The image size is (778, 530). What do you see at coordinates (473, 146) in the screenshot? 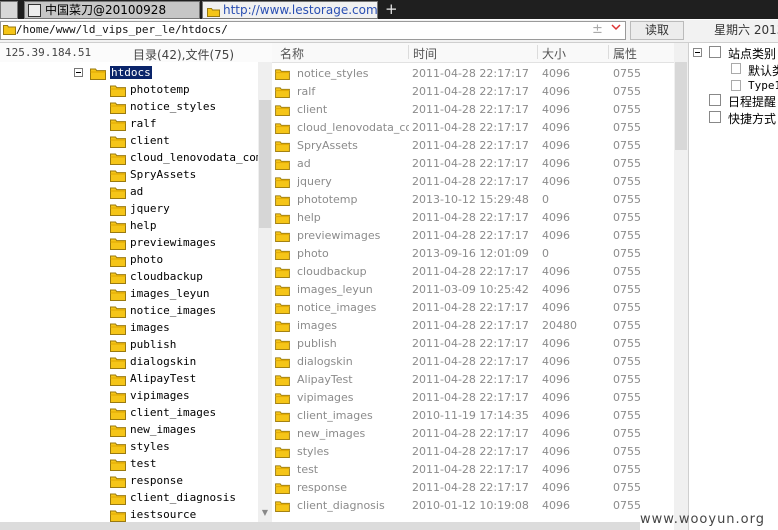
I see `file-row: SpryAssets 2011-04-28 22:17:17 4096 0755` at bounding box center [473, 146].